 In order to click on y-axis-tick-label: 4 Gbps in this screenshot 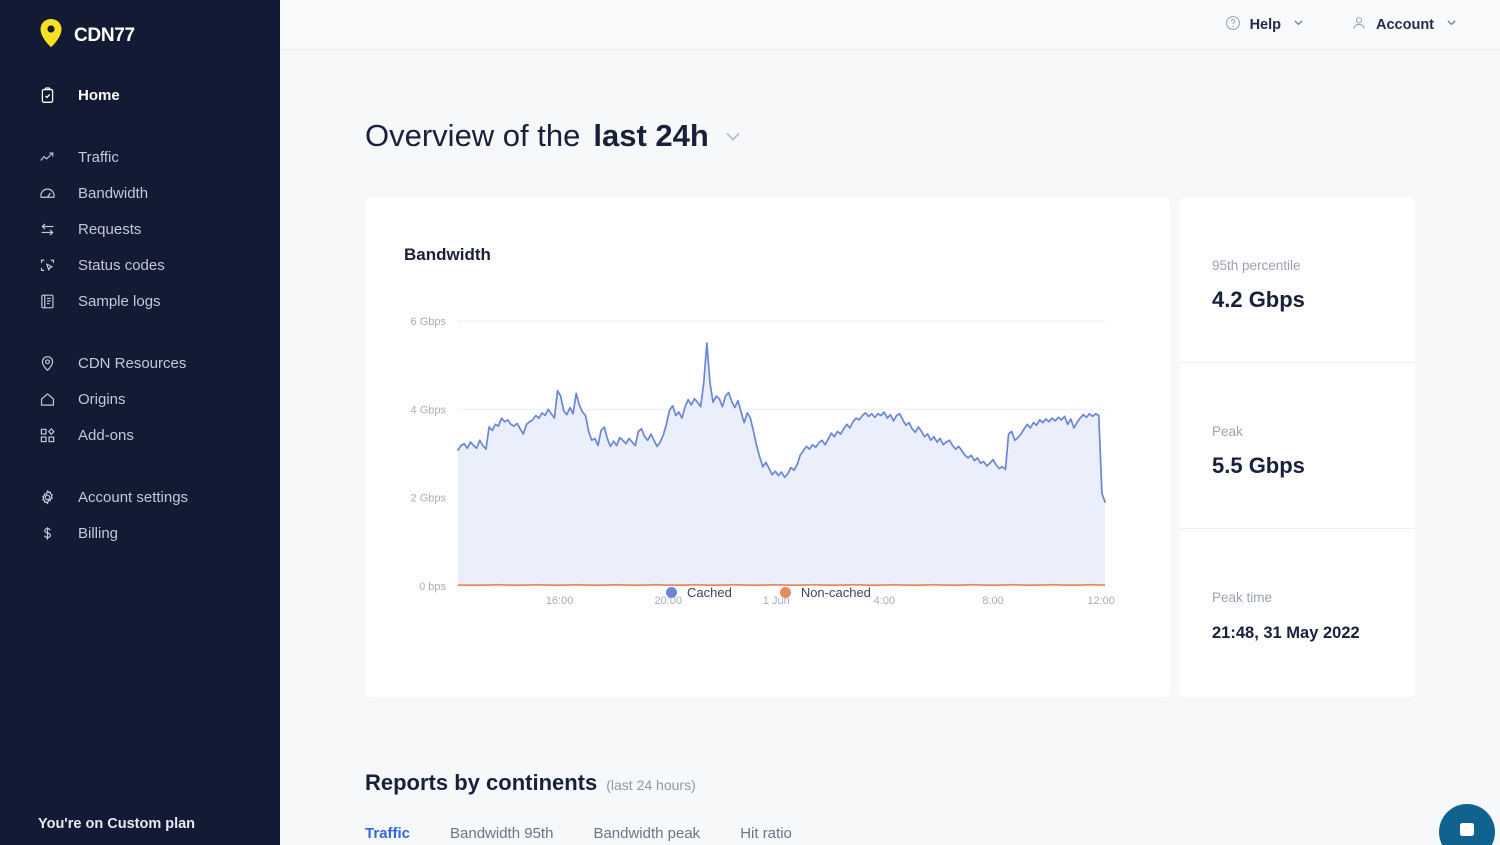, I will do `click(429, 410)`.